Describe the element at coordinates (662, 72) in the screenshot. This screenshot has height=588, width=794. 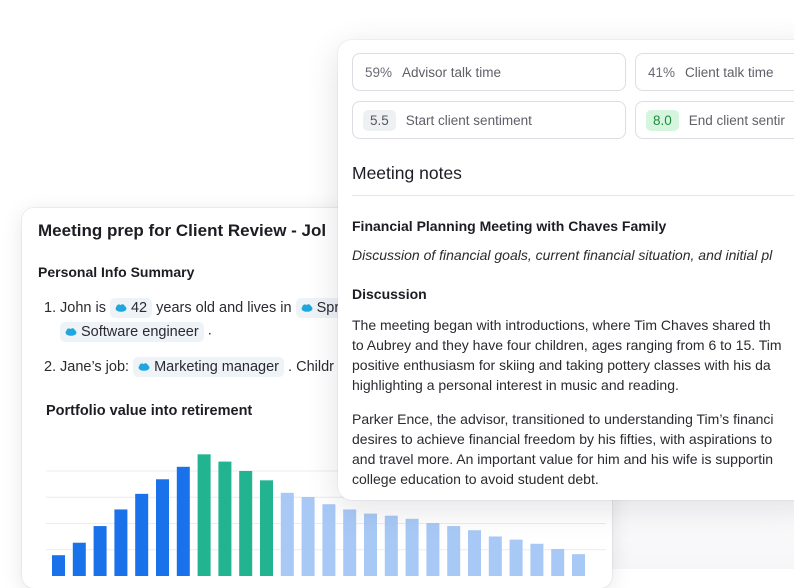
I see `metric-value: 41%` at that location.